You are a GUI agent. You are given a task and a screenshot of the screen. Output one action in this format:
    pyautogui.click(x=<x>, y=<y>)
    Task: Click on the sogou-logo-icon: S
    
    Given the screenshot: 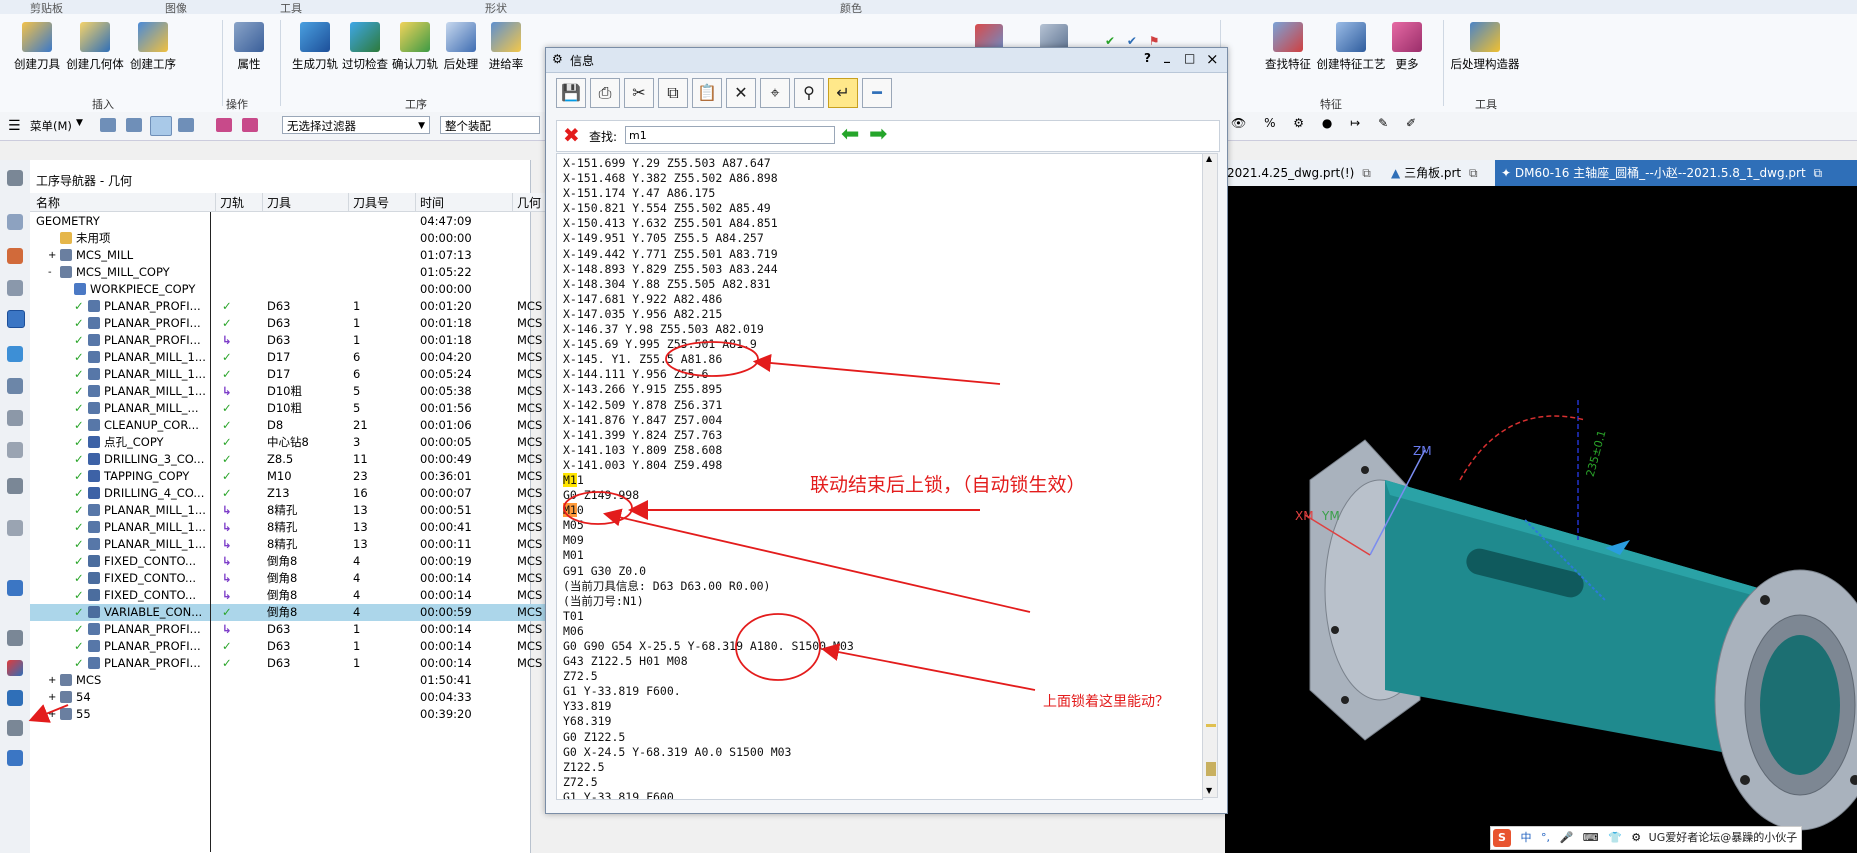 What is the action you would take?
    pyautogui.click(x=1502, y=838)
    